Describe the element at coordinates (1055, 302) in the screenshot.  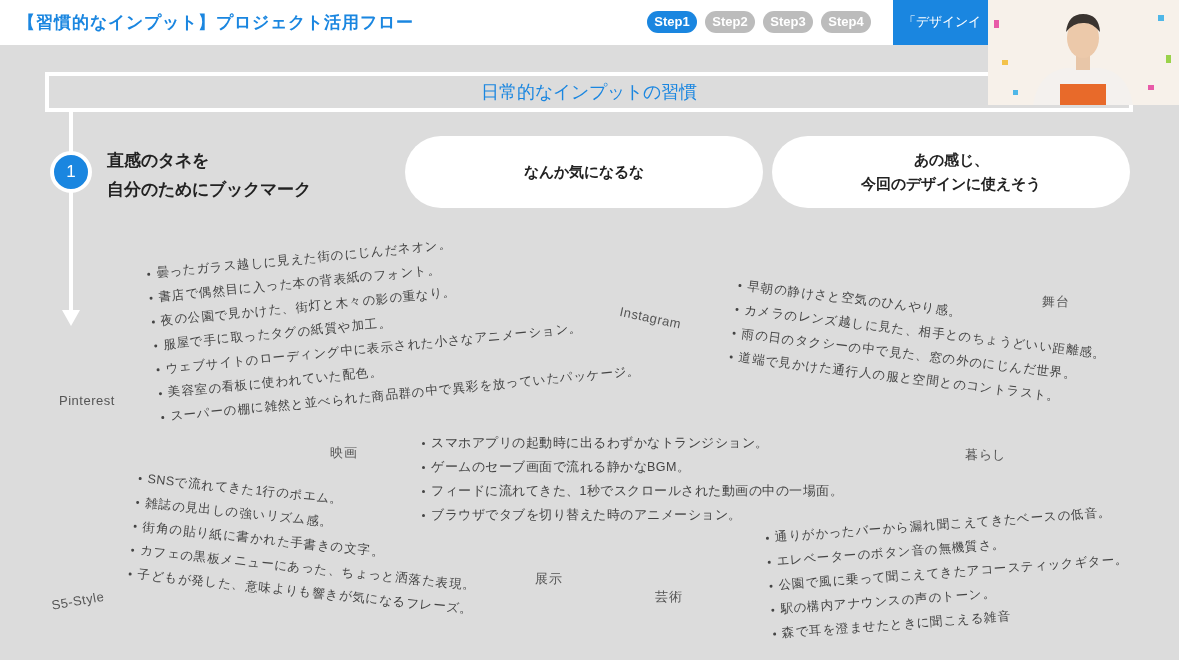
I see `source-label: 舞台` at that location.